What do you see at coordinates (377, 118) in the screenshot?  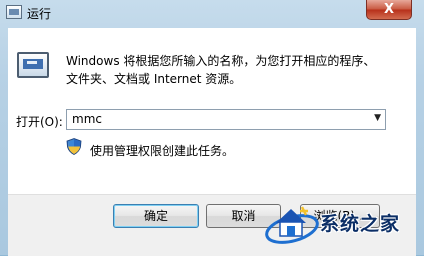 I see `dropdown-arrow-icon: ▼` at bounding box center [377, 118].